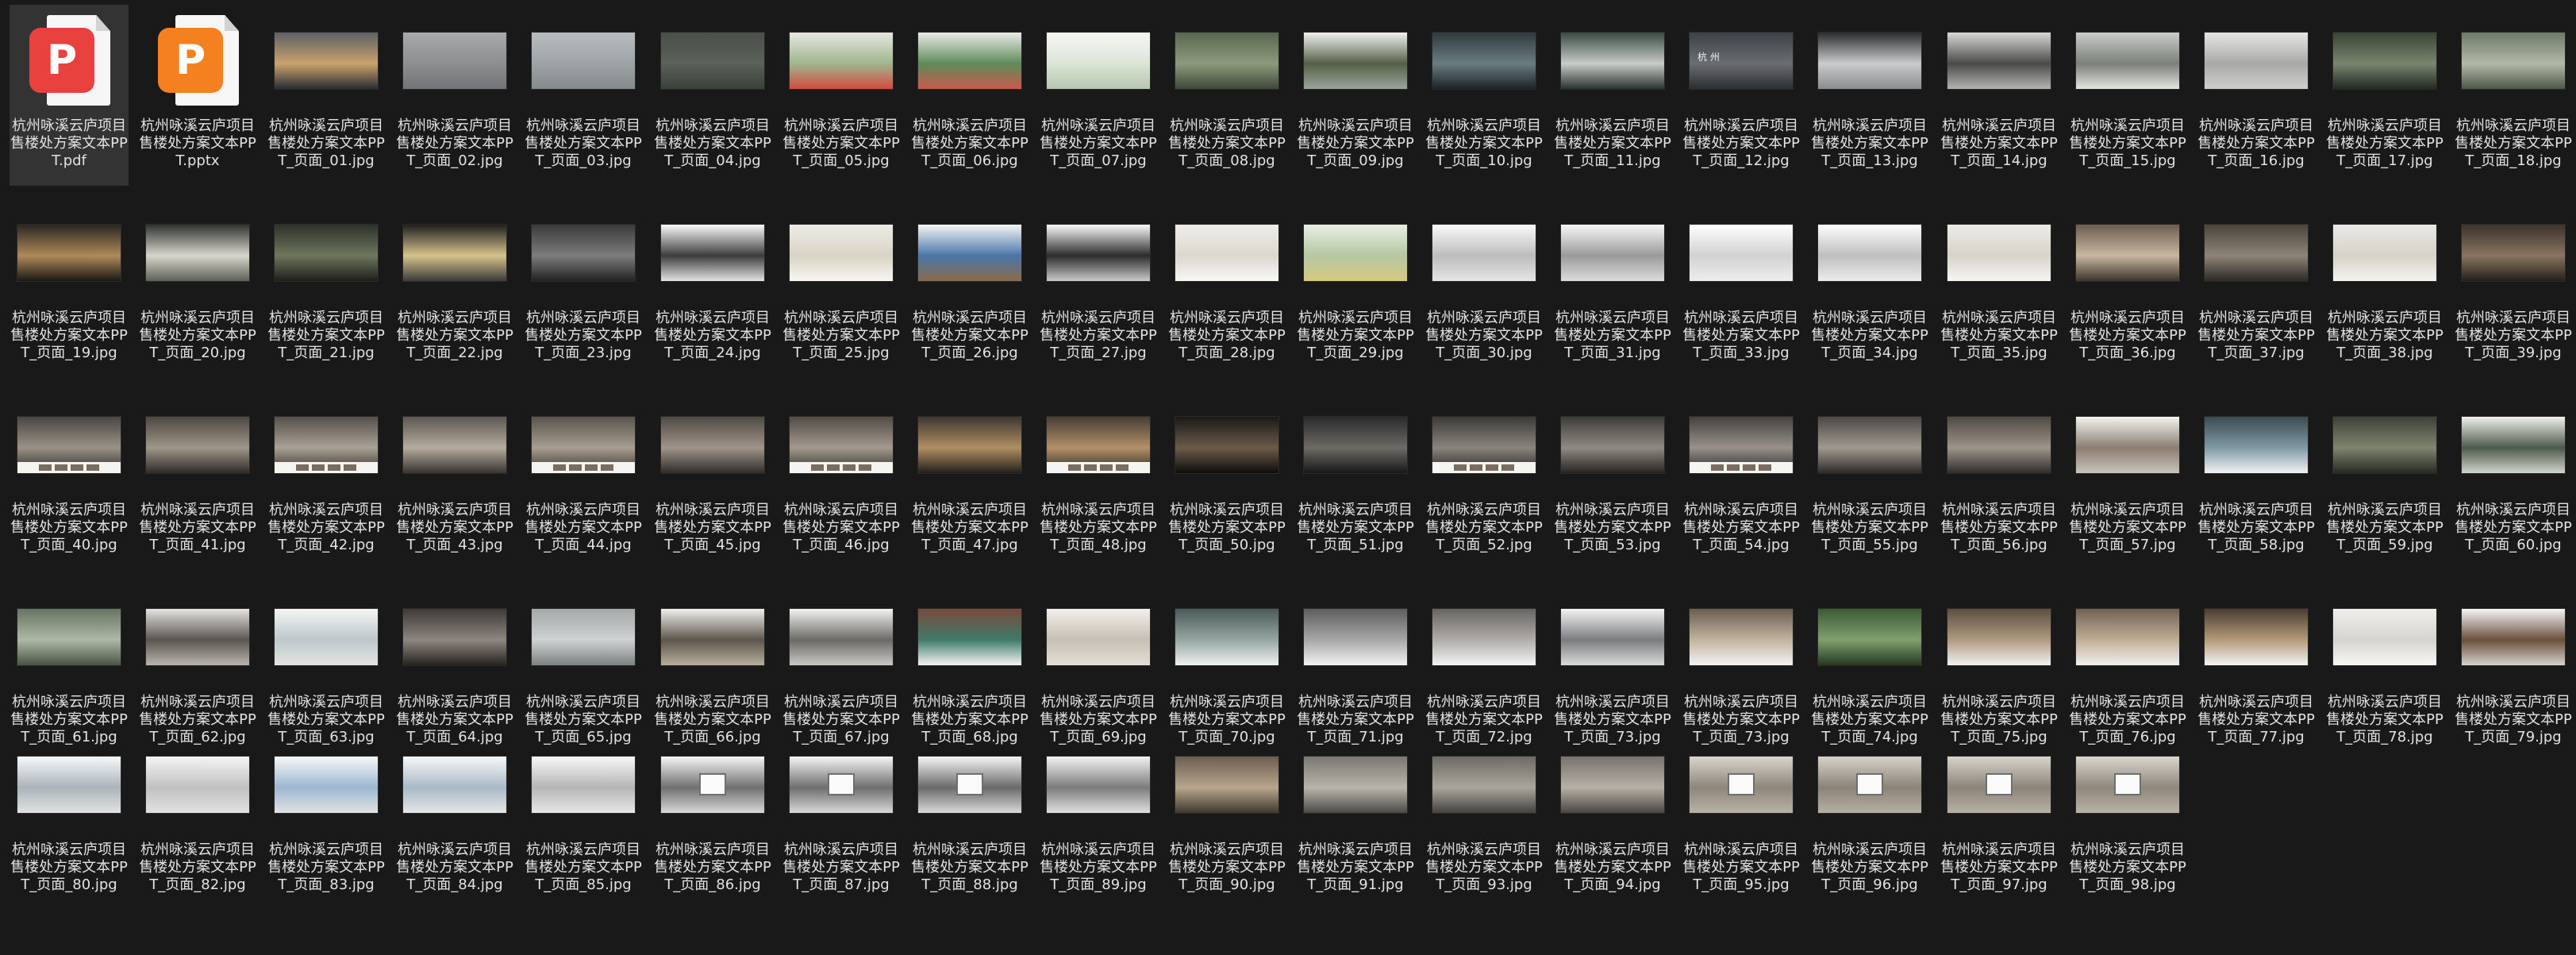  Describe the element at coordinates (197, 61) in the screenshot. I see `file-thumbnail-area: P` at that location.